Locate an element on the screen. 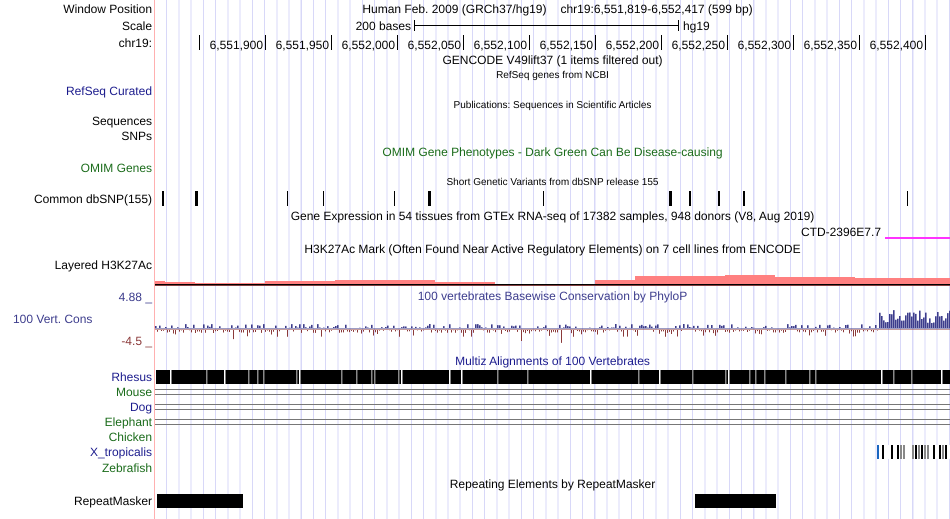 Image resolution: width=950 pixels, height=519 pixels. ruler-label: 6,551,900 is located at coordinates (235, 45).